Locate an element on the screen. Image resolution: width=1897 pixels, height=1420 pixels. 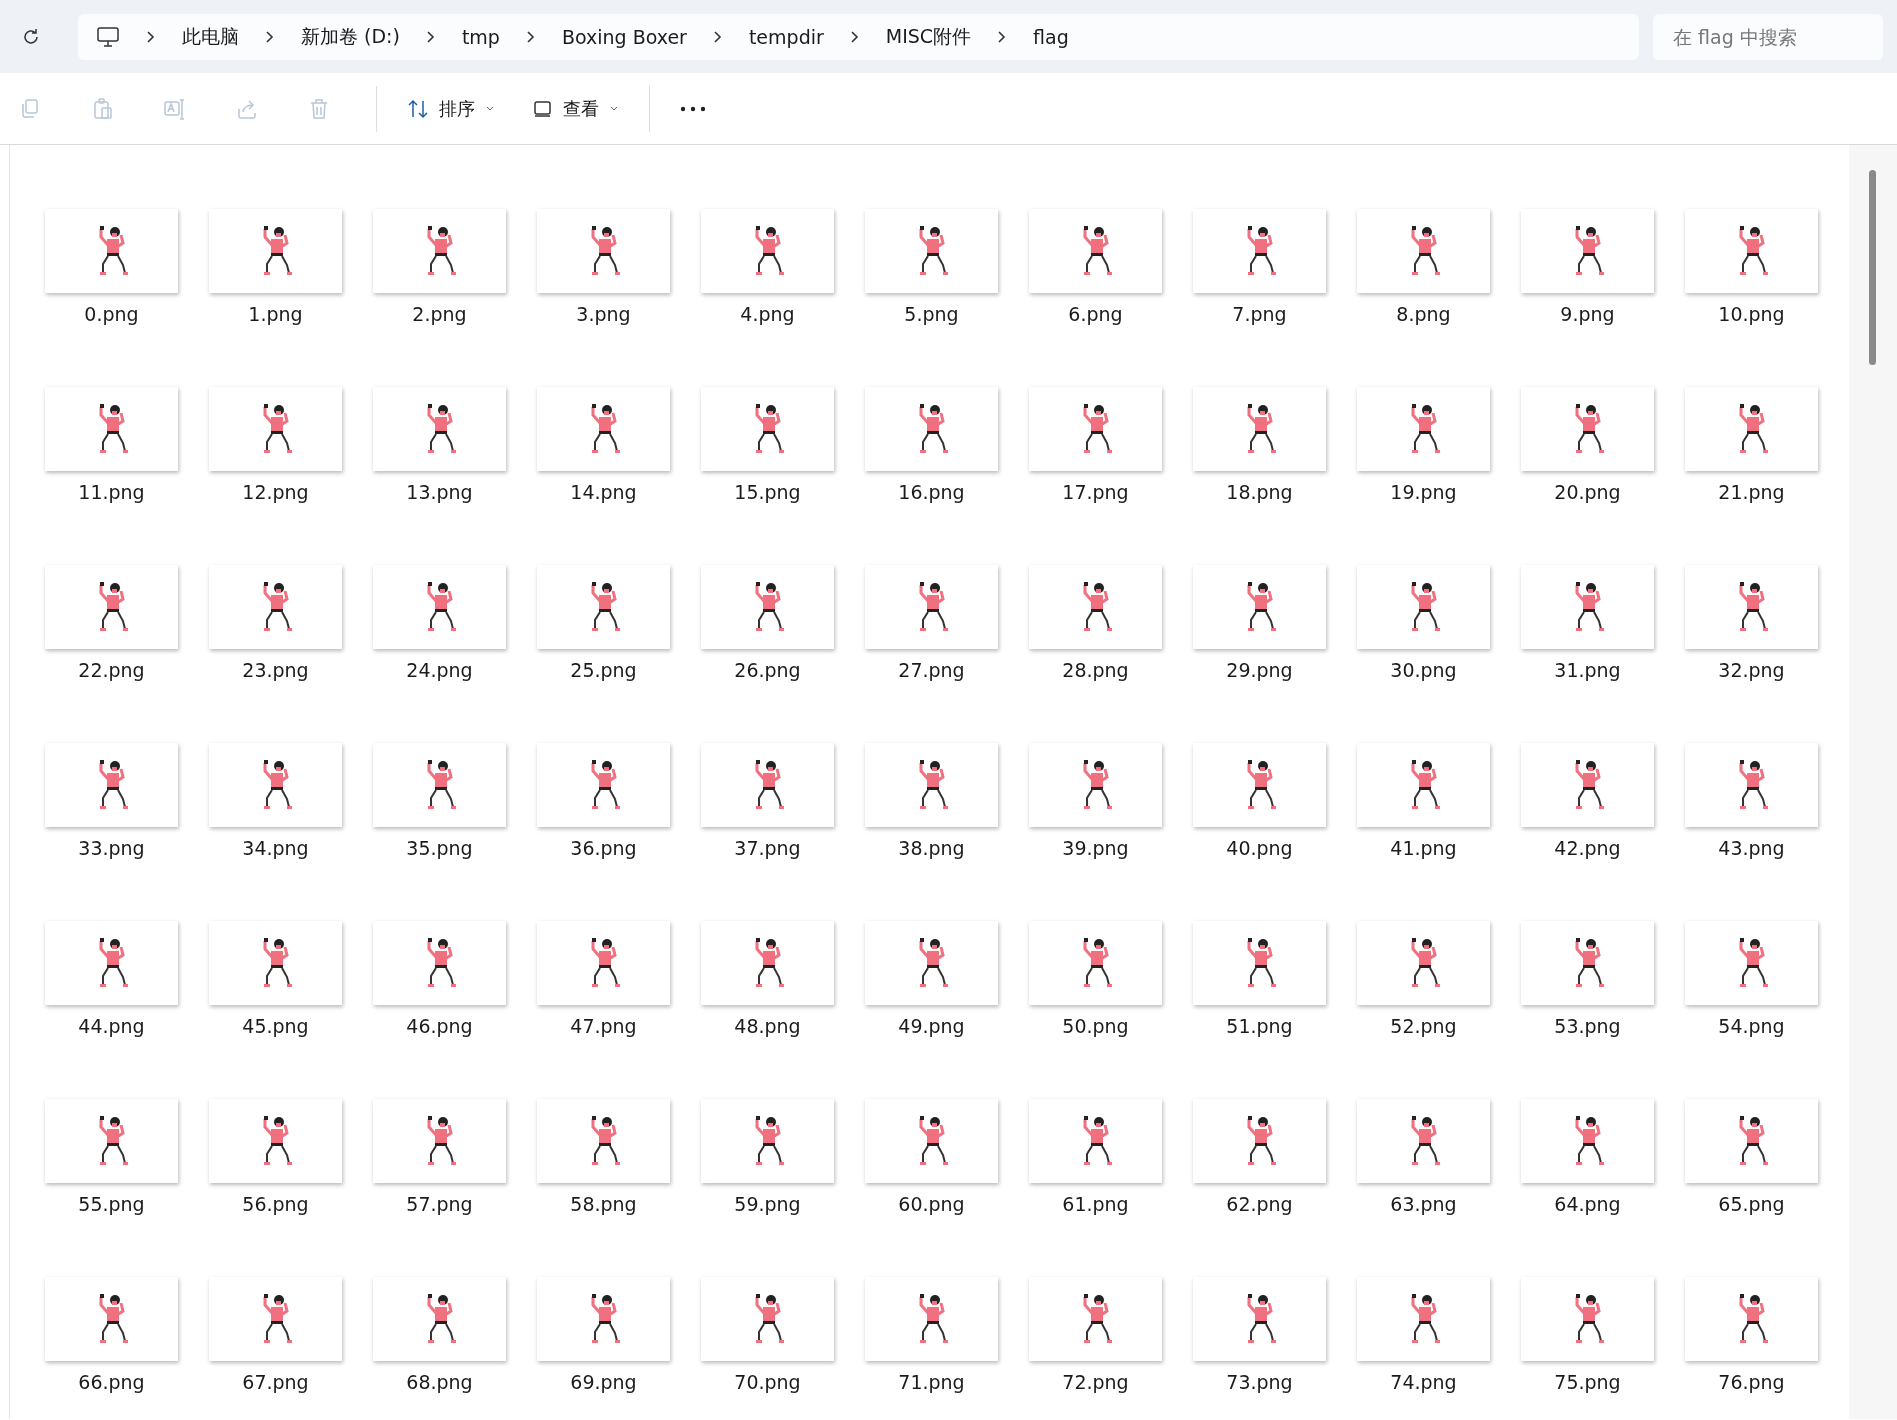
file-name: 0.png is located at coordinates (111, 314).